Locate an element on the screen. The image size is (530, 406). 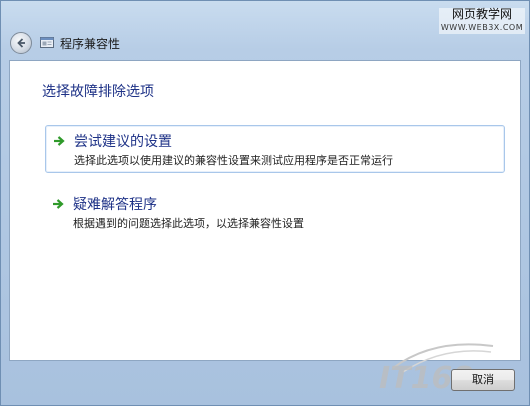
option-title: 疑难解答程序 is located at coordinates (115, 205).